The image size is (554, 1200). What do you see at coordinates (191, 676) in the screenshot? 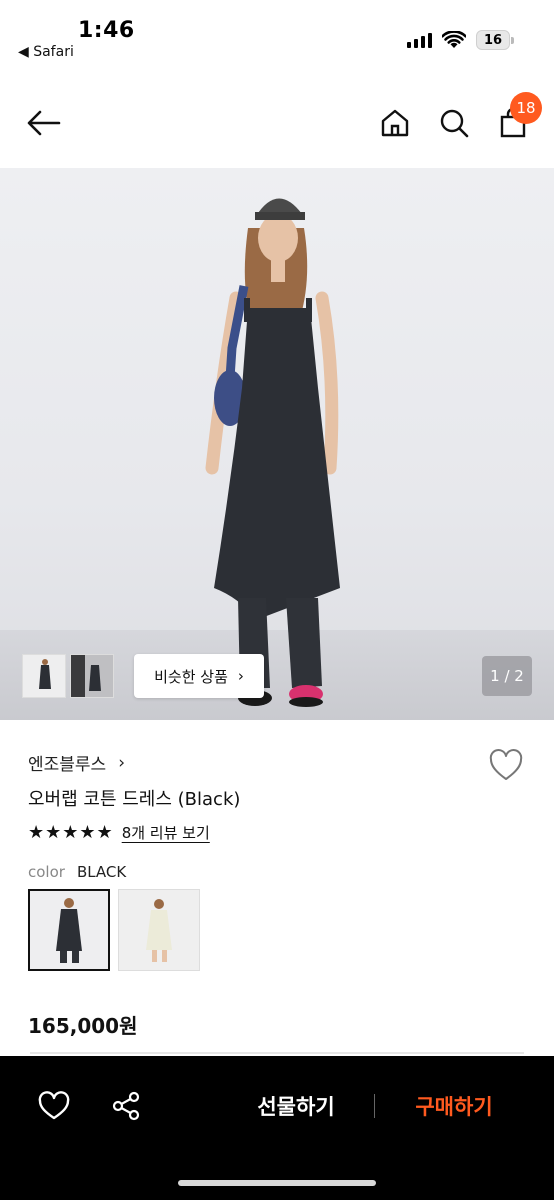
I see `similar-products-label: 비슷한 상품` at bounding box center [191, 676].